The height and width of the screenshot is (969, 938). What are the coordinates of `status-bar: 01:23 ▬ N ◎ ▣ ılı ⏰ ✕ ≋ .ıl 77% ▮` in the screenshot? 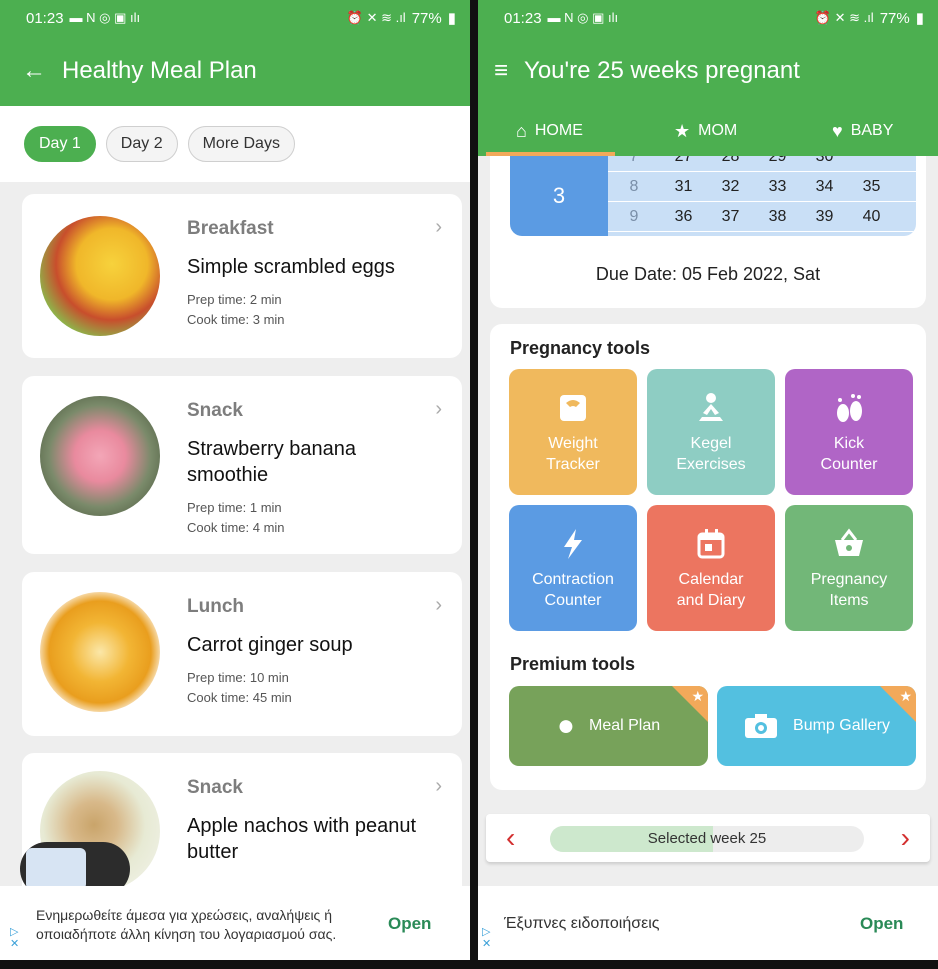 It's located at (708, 18).